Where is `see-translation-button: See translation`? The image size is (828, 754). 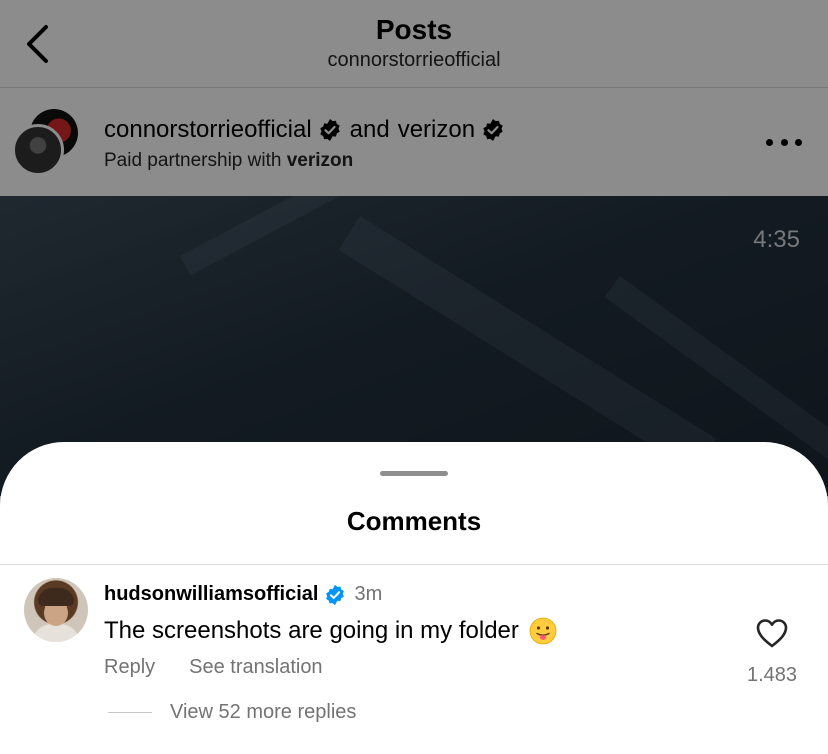 see-translation-button: See translation is located at coordinates (255, 667).